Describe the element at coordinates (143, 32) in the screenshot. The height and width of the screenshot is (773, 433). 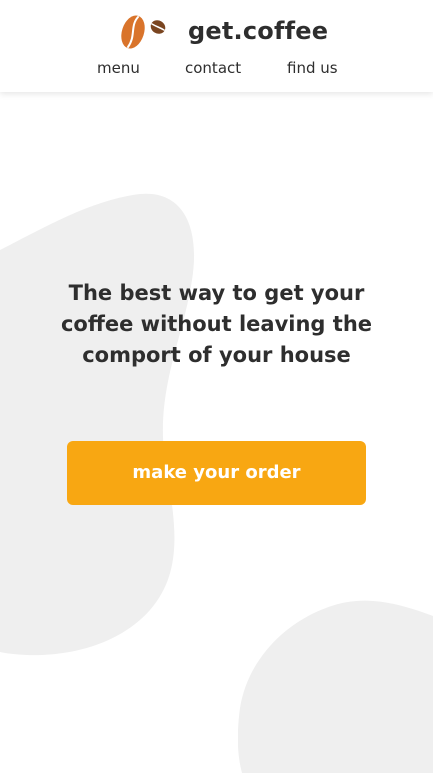
I see `coffee-beans-logo-icon` at that location.